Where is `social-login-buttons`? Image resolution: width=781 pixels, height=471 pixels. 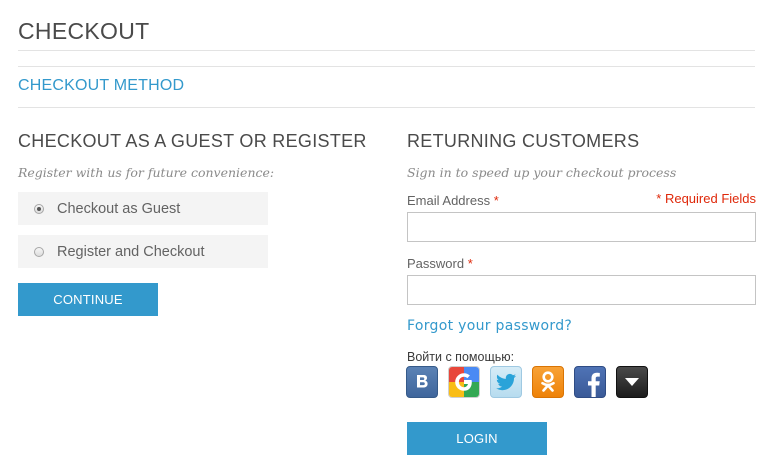 social-login-buttons is located at coordinates (532, 382).